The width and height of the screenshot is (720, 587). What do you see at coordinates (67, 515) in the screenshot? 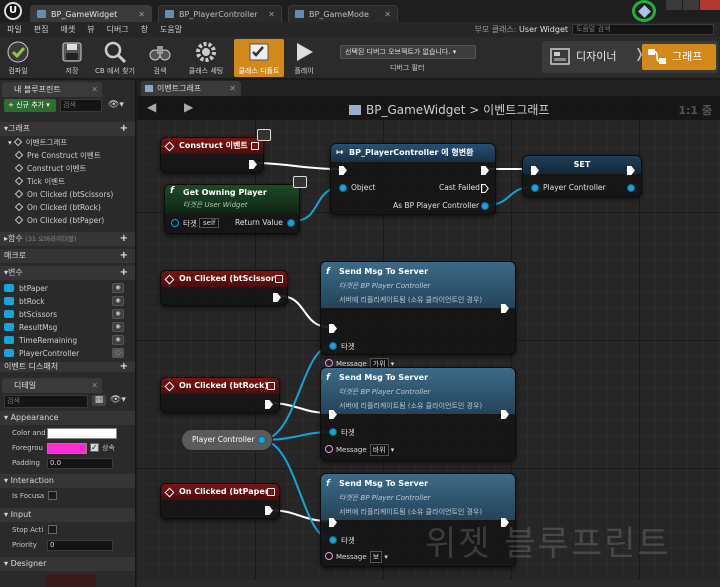
I see `input-category: ▾ Input` at bounding box center [67, 515].